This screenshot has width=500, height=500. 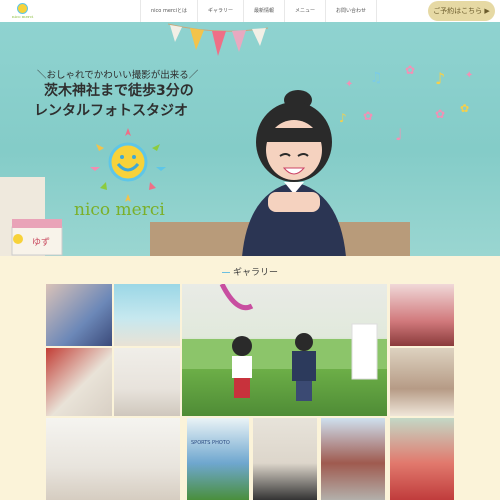 I want to click on clapper-text: ゆず, so click(x=41, y=242).